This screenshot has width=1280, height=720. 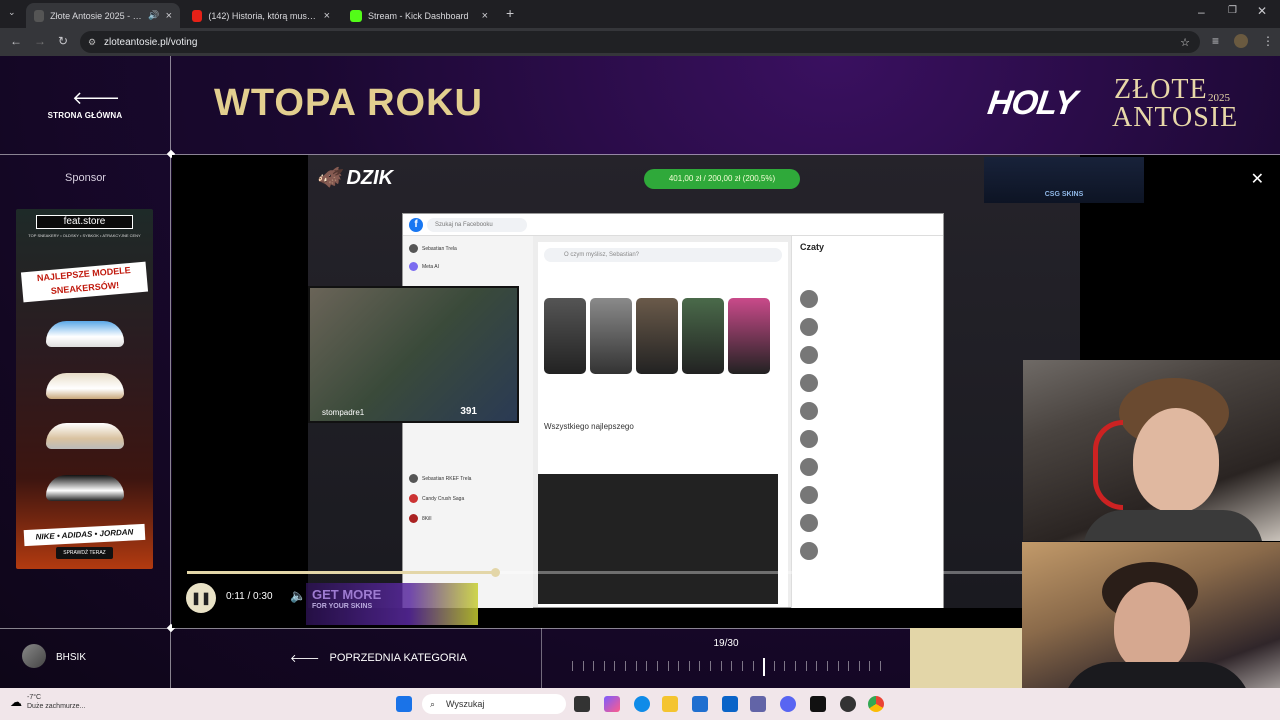 I want to click on youtube-icon, so click(x=197, y=15).